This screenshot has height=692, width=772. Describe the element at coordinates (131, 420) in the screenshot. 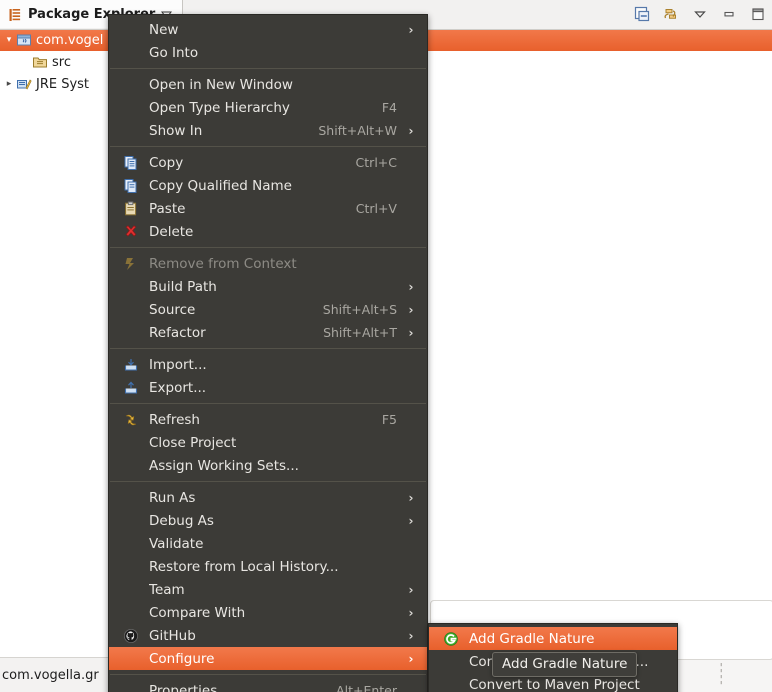

I see `refresh-icon` at that location.